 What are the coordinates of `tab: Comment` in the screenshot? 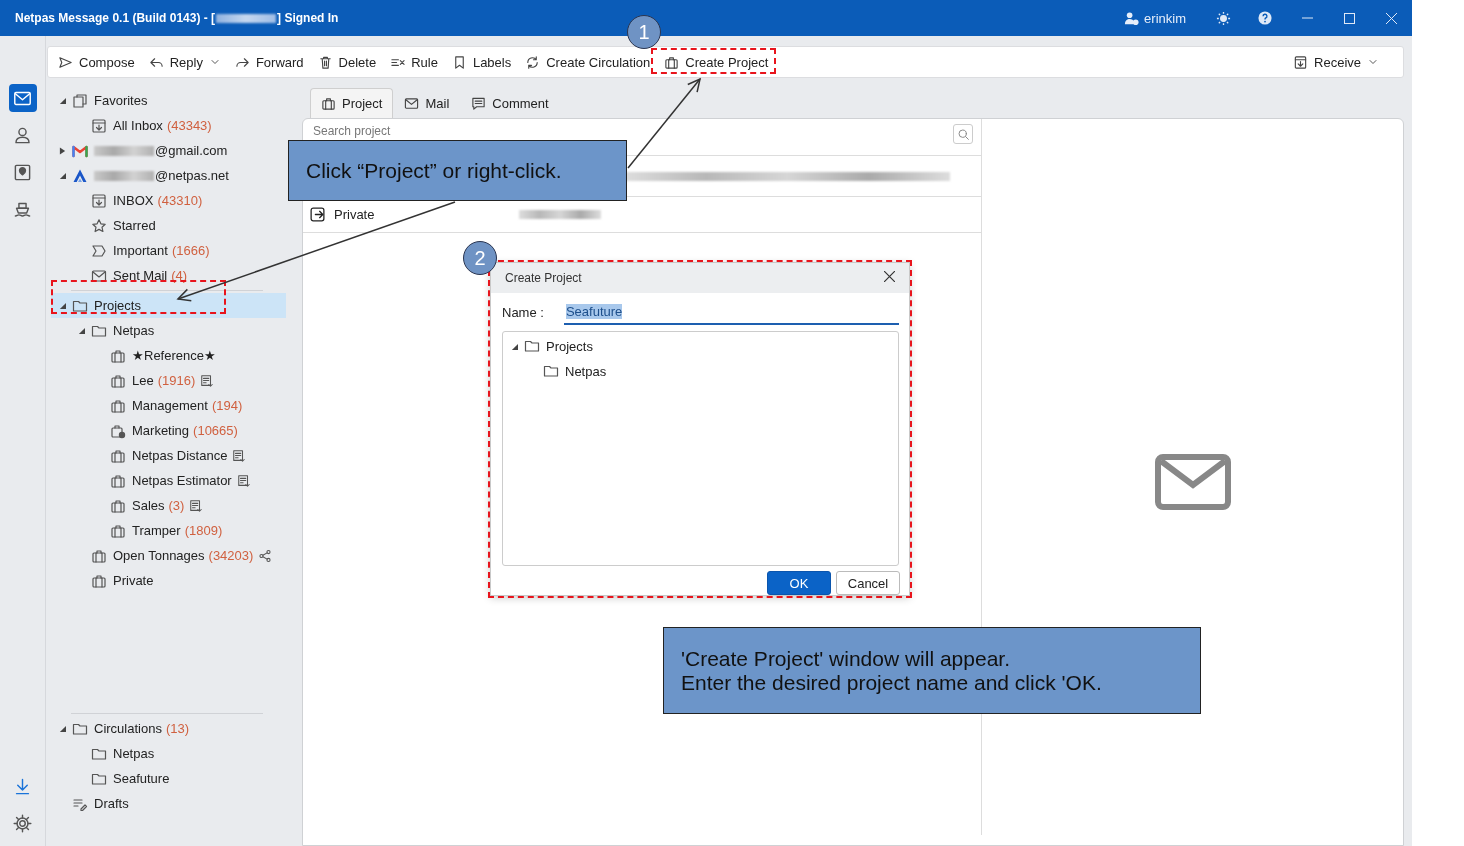 It's located at (510, 103).